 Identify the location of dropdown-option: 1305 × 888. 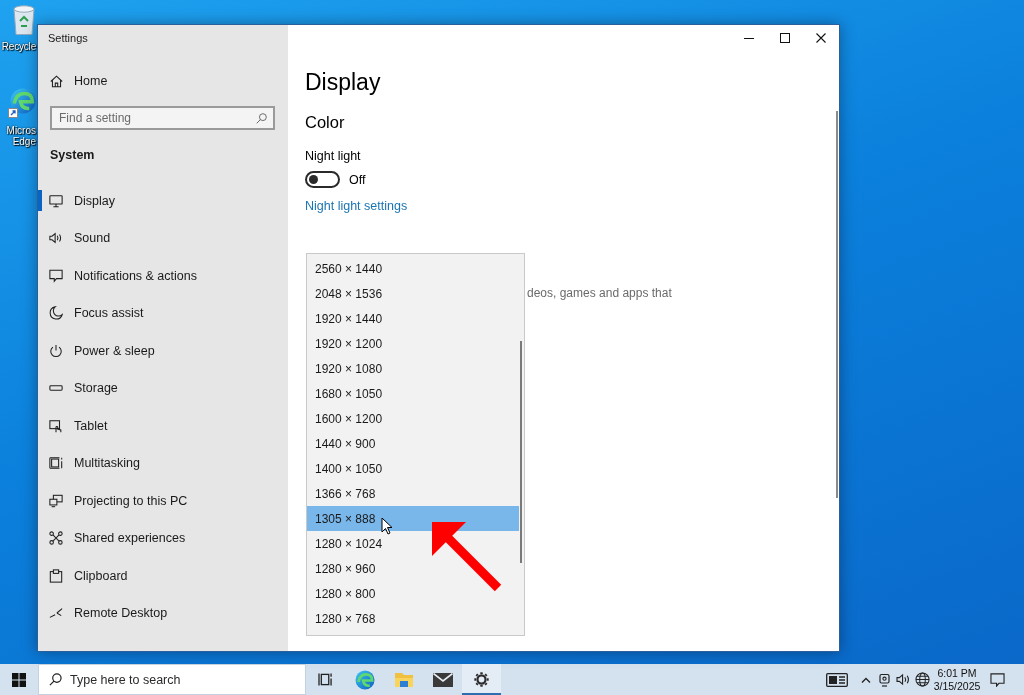
(413, 518).